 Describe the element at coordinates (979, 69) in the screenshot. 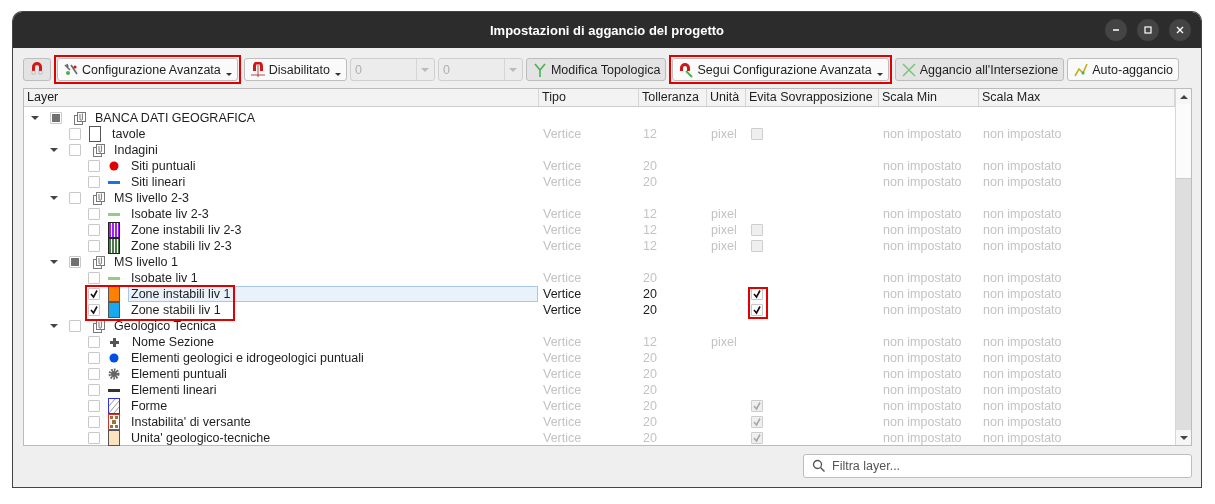

I see `toolbar-button: Aggancio all'Intersezione` at that location.